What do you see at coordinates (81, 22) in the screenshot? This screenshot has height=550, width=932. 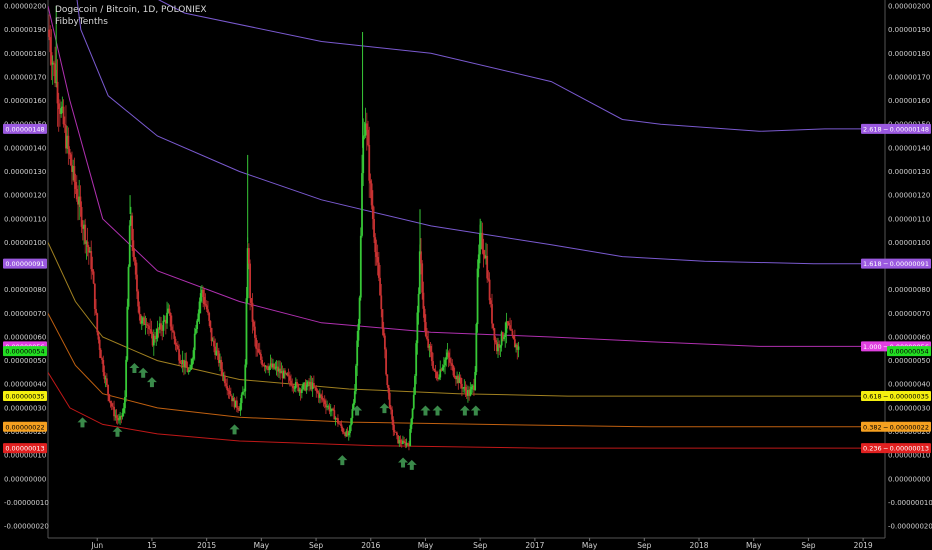 I see `indicator-label: FibbyTenths` at bounding box center [81, 22].